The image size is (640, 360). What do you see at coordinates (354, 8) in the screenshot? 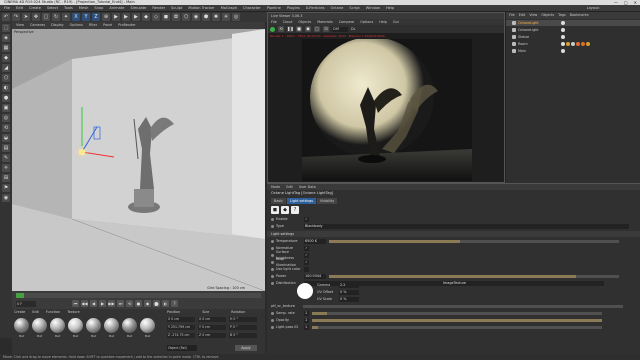
I see `menu-item: Script` at bounding box center [354, 8].